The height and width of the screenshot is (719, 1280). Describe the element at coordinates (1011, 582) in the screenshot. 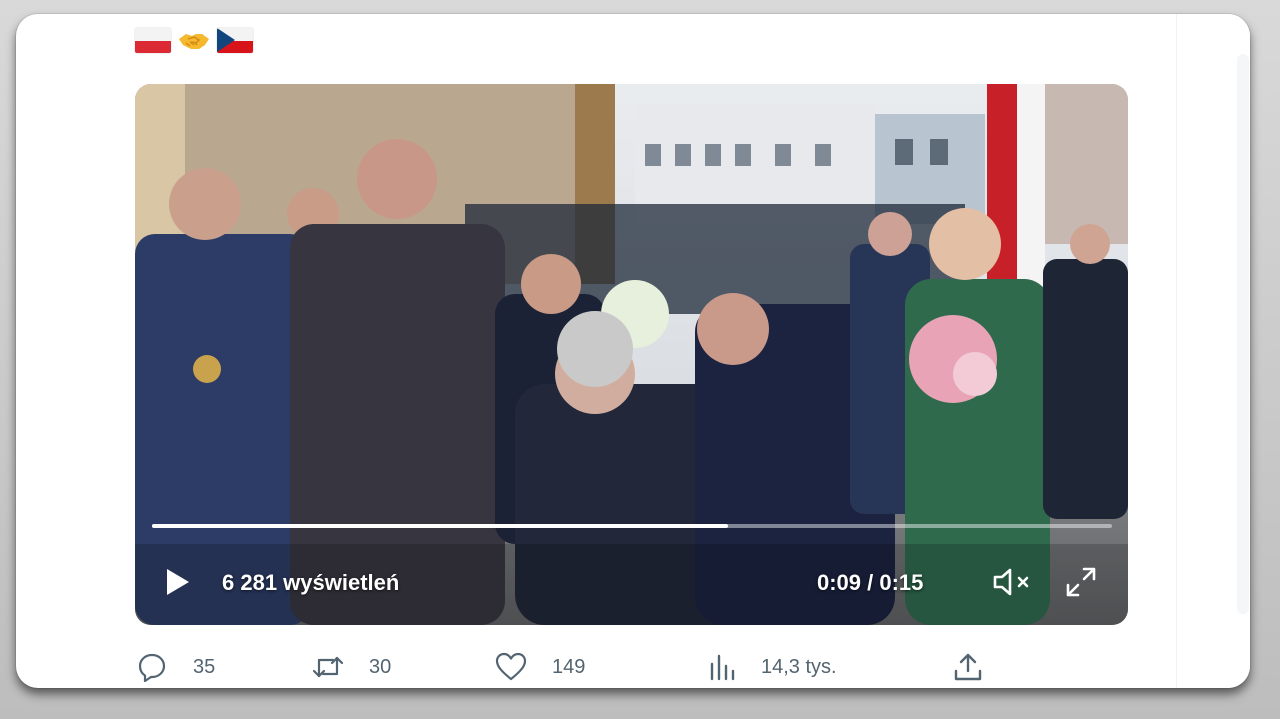

I see `muted-speaker-icon` at that location.